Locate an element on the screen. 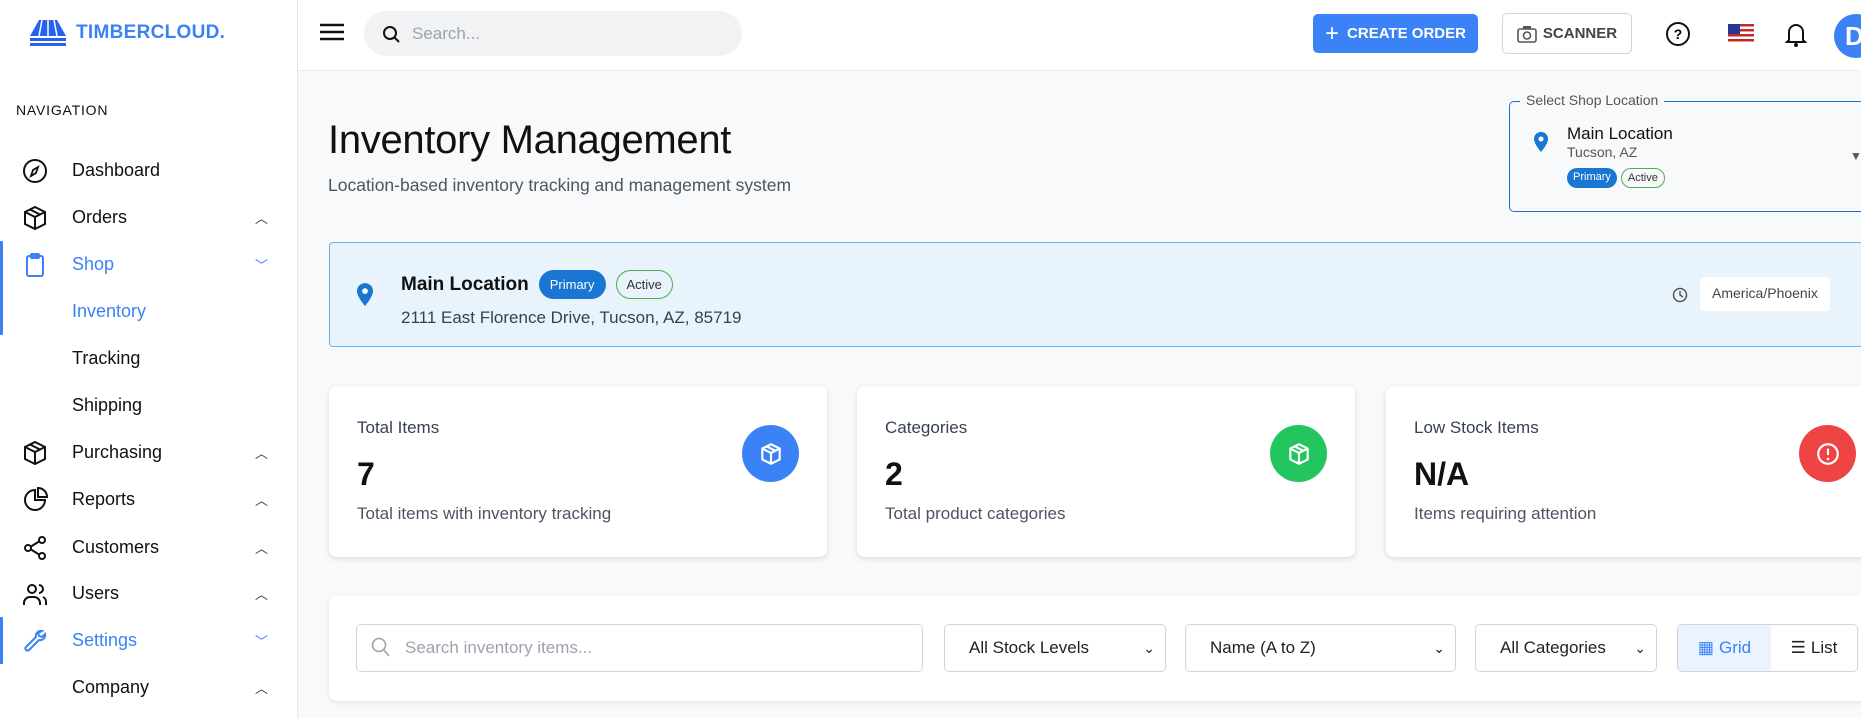 The width and height of the screenshot is (1861, 718). navigation-label: NAVIGATION is located at coordinates (62, 110).